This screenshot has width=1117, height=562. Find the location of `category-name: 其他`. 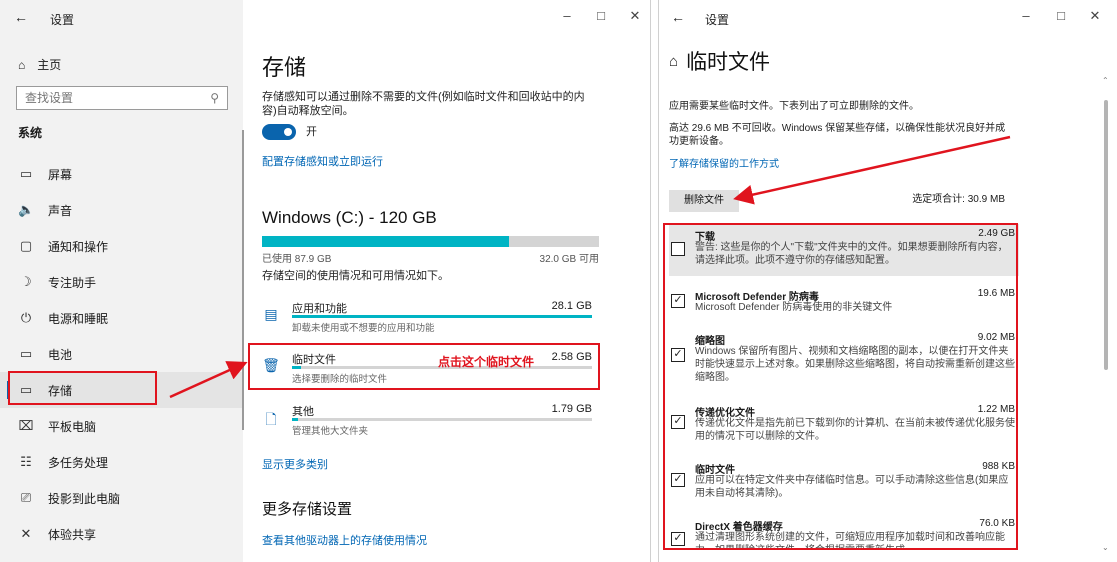

category-name: 其他 is located at coordinates (303, 412).